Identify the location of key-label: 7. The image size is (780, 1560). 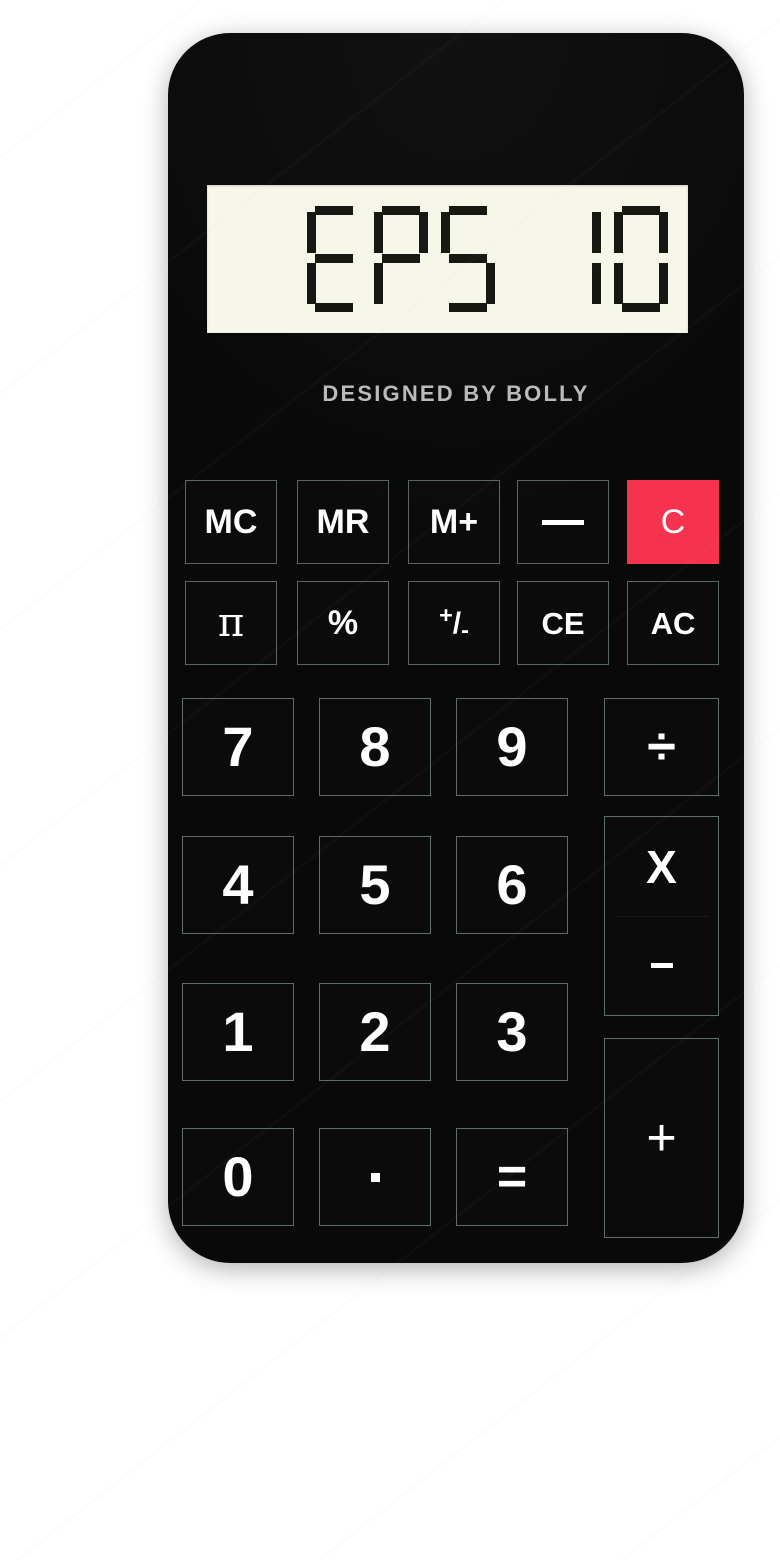
(238, 746).